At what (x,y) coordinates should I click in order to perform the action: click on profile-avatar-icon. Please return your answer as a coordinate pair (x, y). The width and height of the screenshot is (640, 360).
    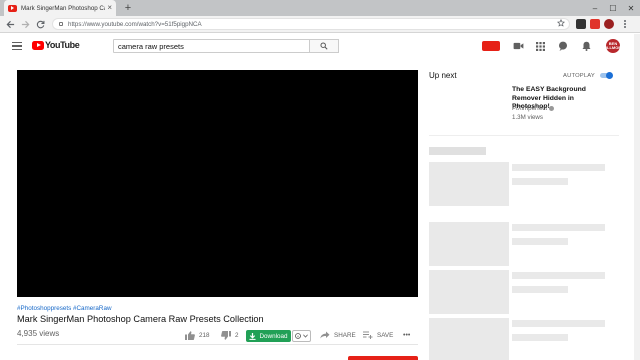
    Looking at the image, I should click on (609, 24).